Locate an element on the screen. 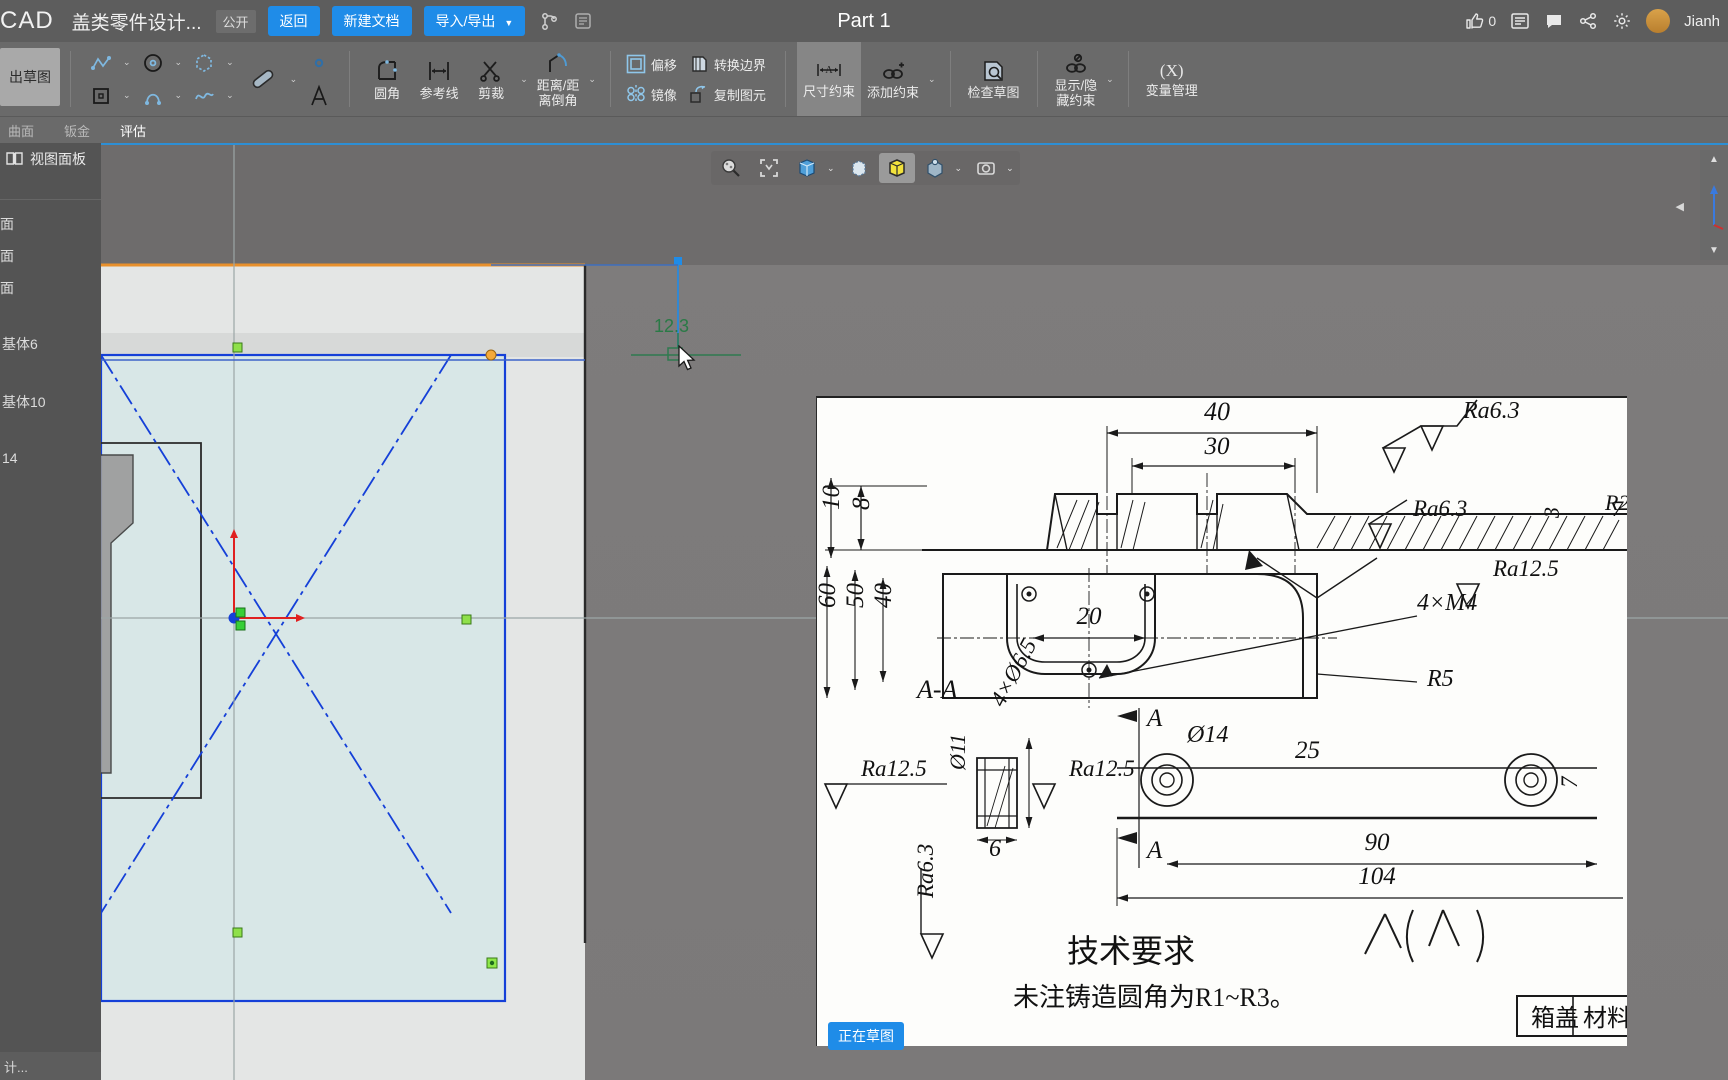 This screenshot has width=1728, height=1080. reference-line-tool: 参考线 is located at coordinates (439, 79).